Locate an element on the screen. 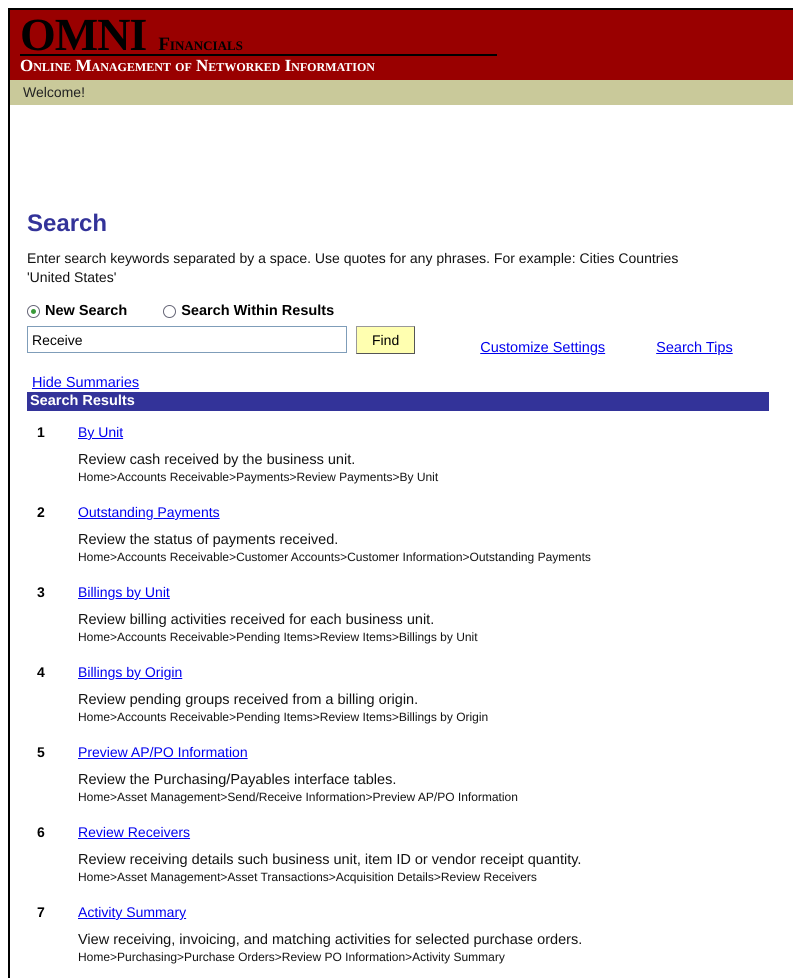 This screenshot has width=793, height=978. breadcrumb-path: Home>Accounts Receivable>Pending Items>Review Items>Billings by Unit is located at coordinates (278, 637).